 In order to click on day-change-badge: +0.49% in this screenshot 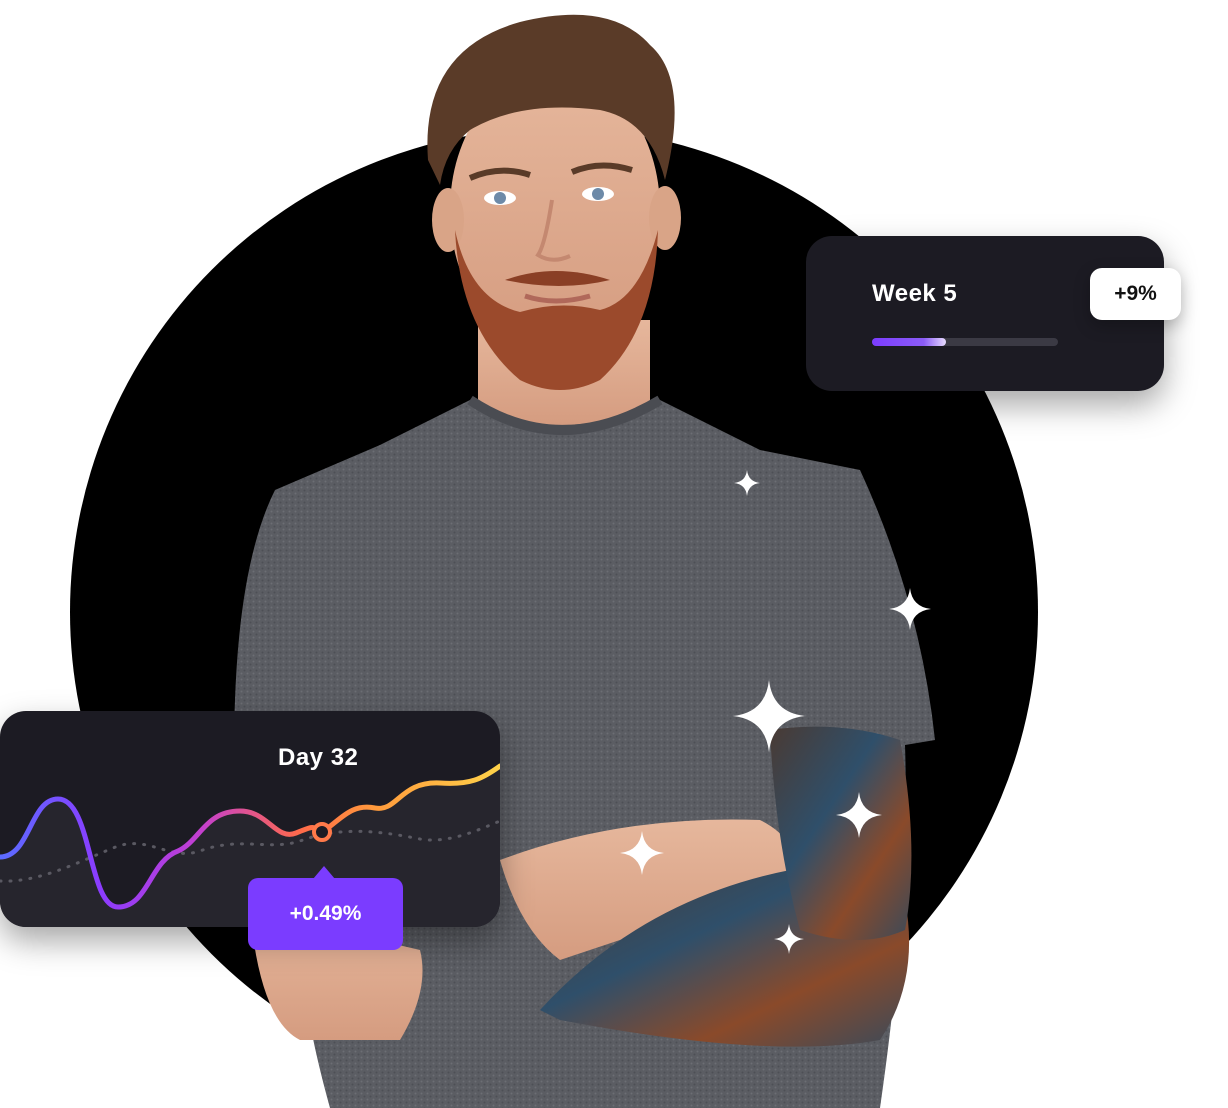, I will do `click(325, 914)`.